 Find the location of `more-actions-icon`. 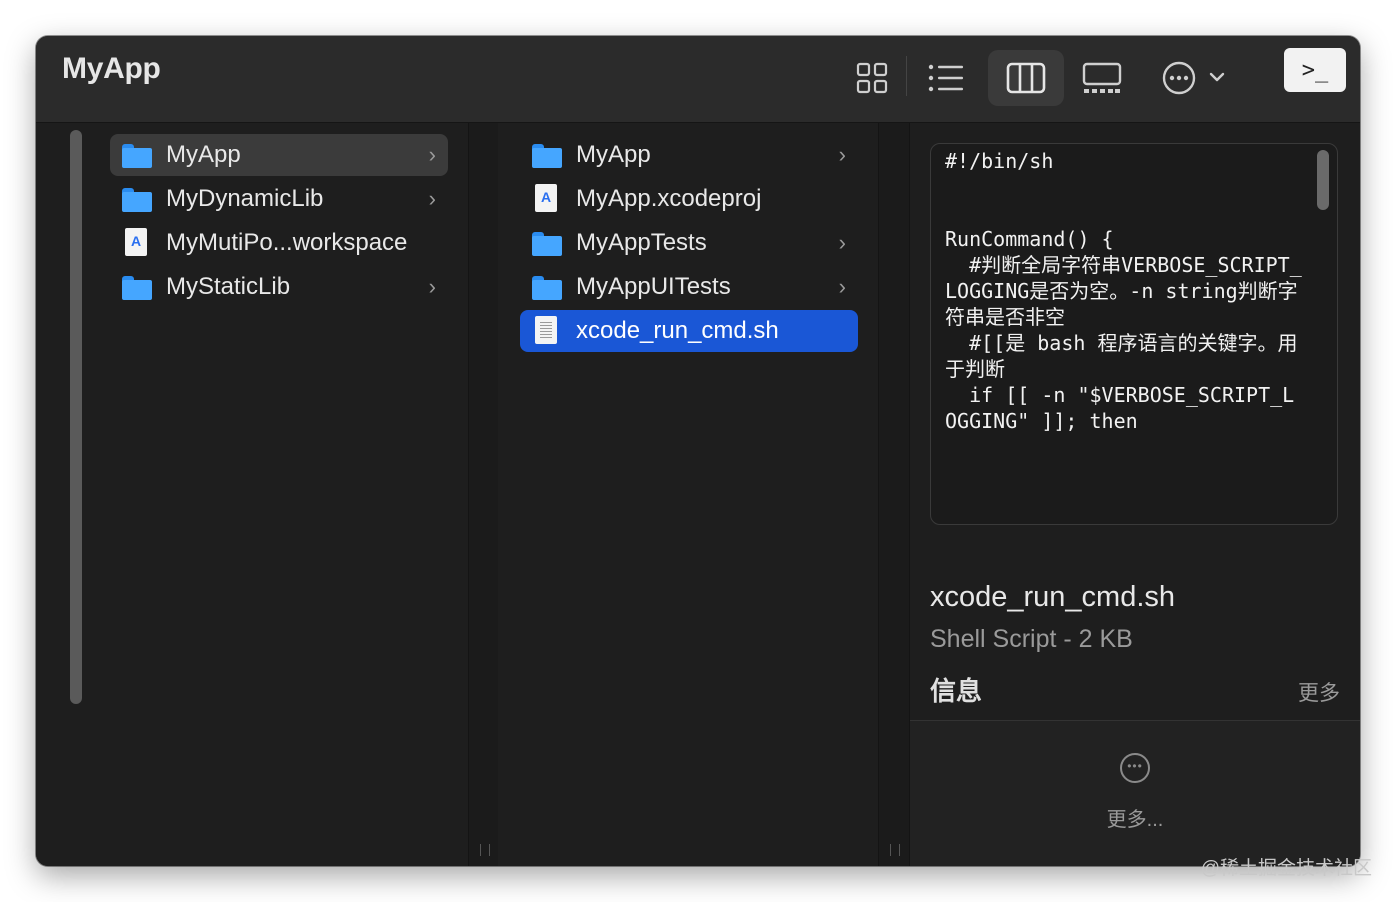

more-actions-icon is located at coordinates (1196, 78).